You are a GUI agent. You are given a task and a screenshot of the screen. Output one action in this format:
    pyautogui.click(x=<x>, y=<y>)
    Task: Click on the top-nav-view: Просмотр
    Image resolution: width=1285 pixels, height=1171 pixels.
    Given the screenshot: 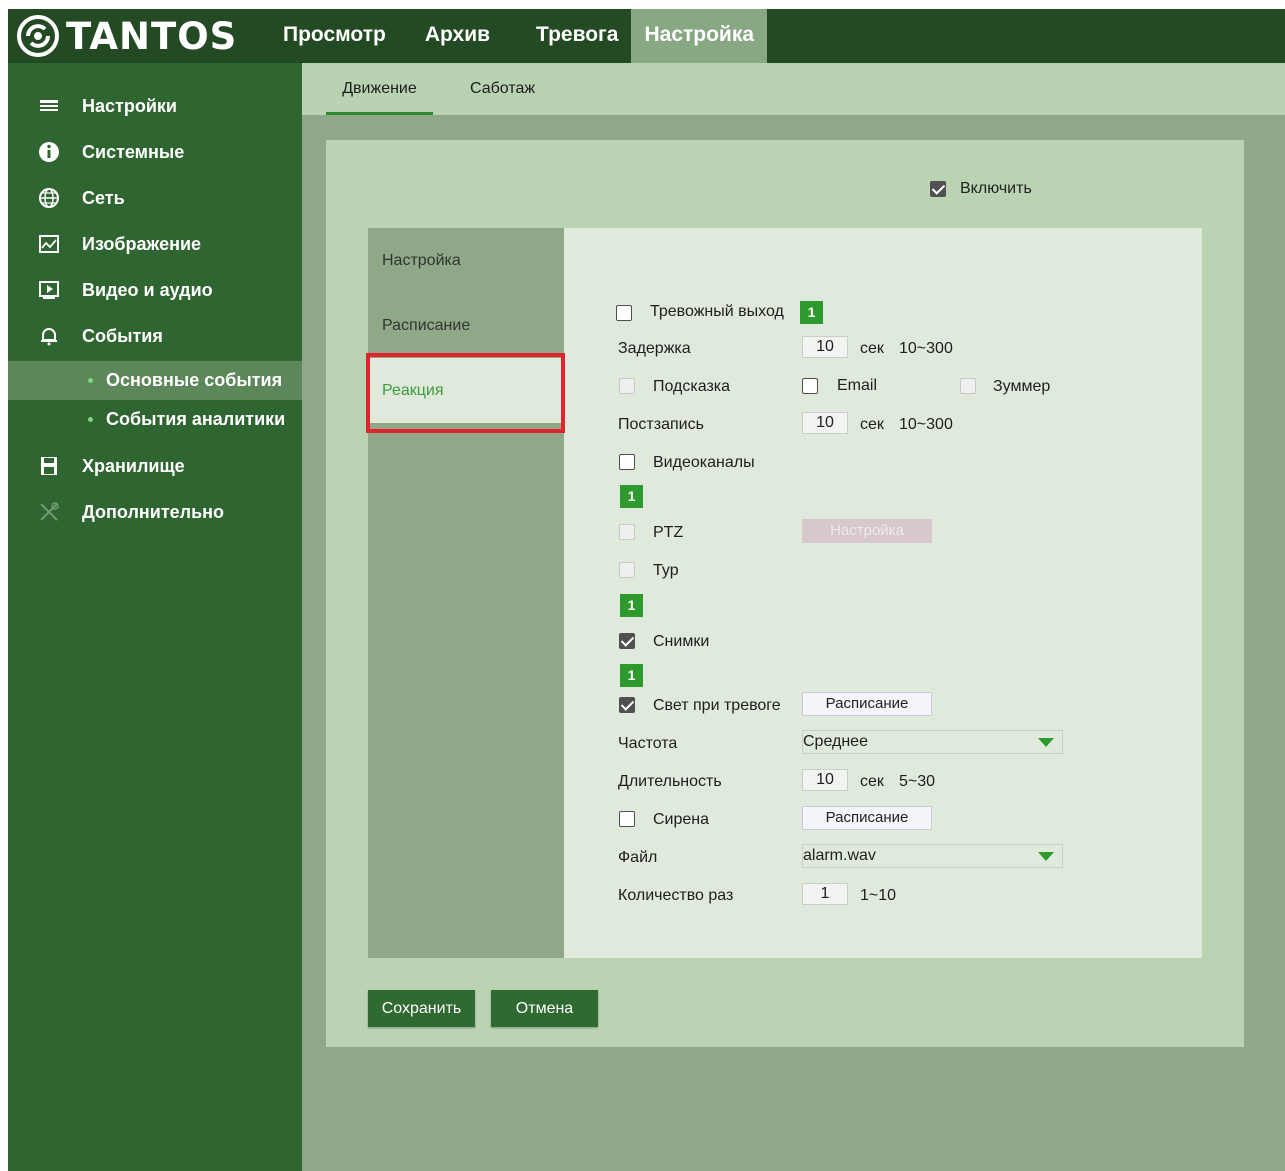 What is the action you would take?
    pyautogui.click(x=334, y=36)
    